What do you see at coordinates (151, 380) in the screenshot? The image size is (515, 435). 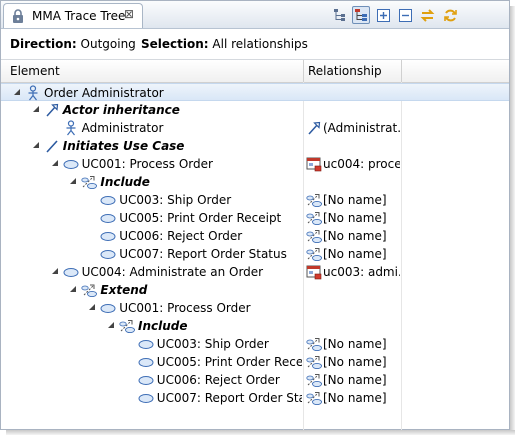 I see `element-cell: UC006: Reject Order` at bounding box center [151, 380].